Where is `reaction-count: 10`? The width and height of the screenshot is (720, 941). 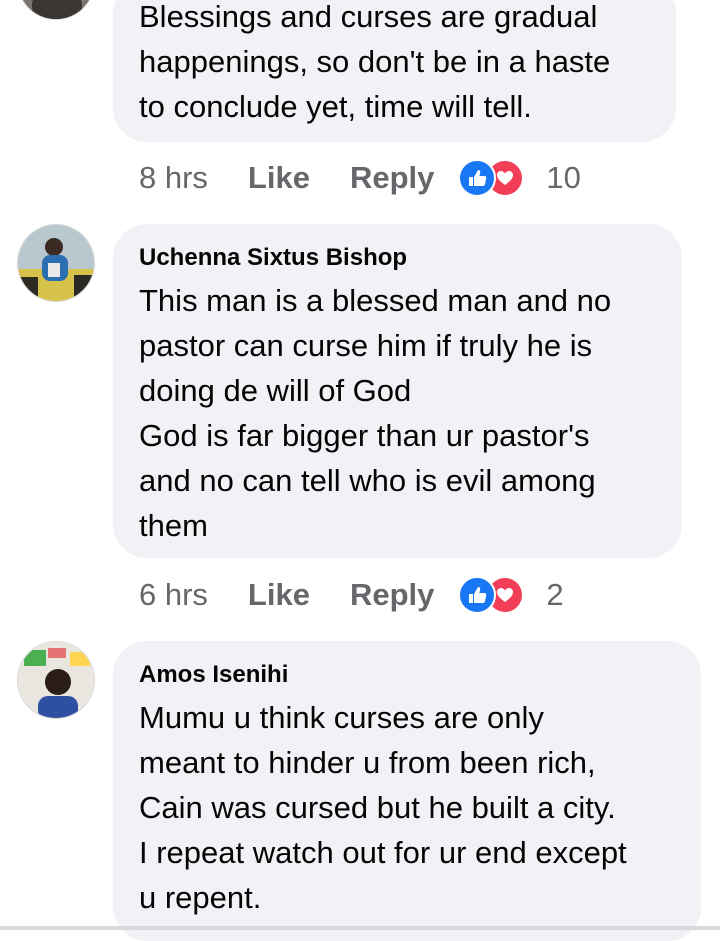
reaction-count: 10 is located at coordinates (563, 177).